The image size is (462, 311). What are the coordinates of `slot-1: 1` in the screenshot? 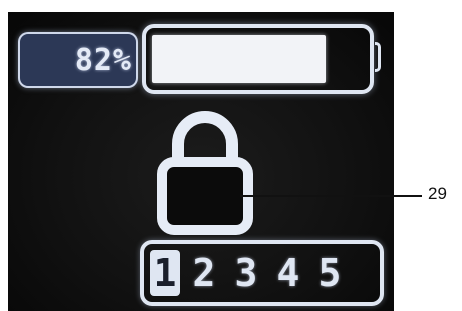 It's located at (165, 273).